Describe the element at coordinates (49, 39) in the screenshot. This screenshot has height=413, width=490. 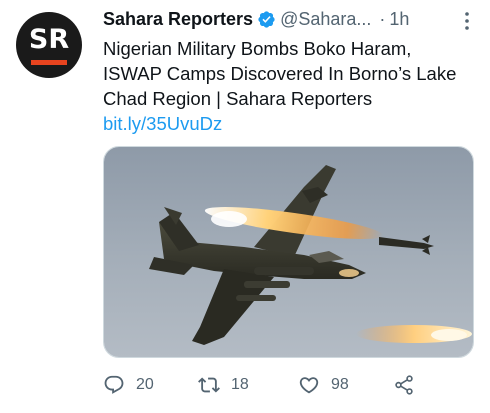
I see `avatar-logo-text: SR` at that location.